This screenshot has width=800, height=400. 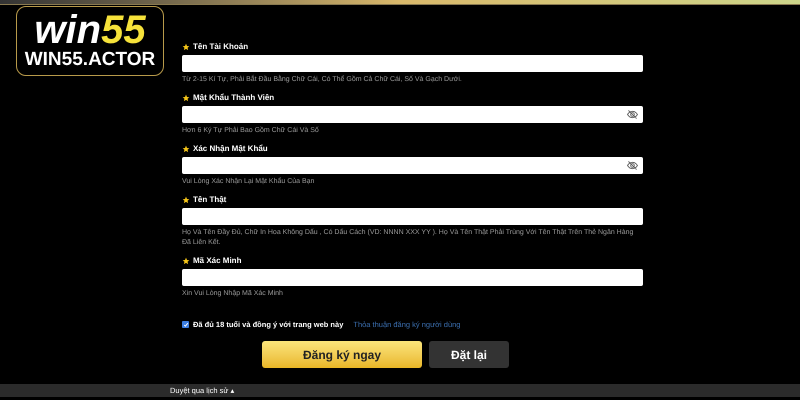 What do you see at coordinates (209, 200) in the screenshot?
I see `field-label: Tên Thật` at bounding box center [209, 200].